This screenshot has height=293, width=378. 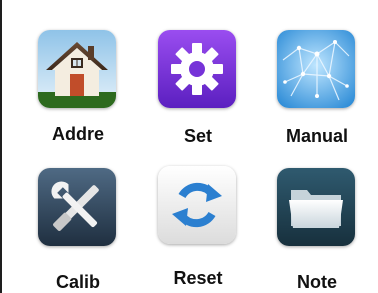 What do you see at coordinates (197, 136) in the screenshot?
I see `app-label: Set` at bounding box center [197, 136].